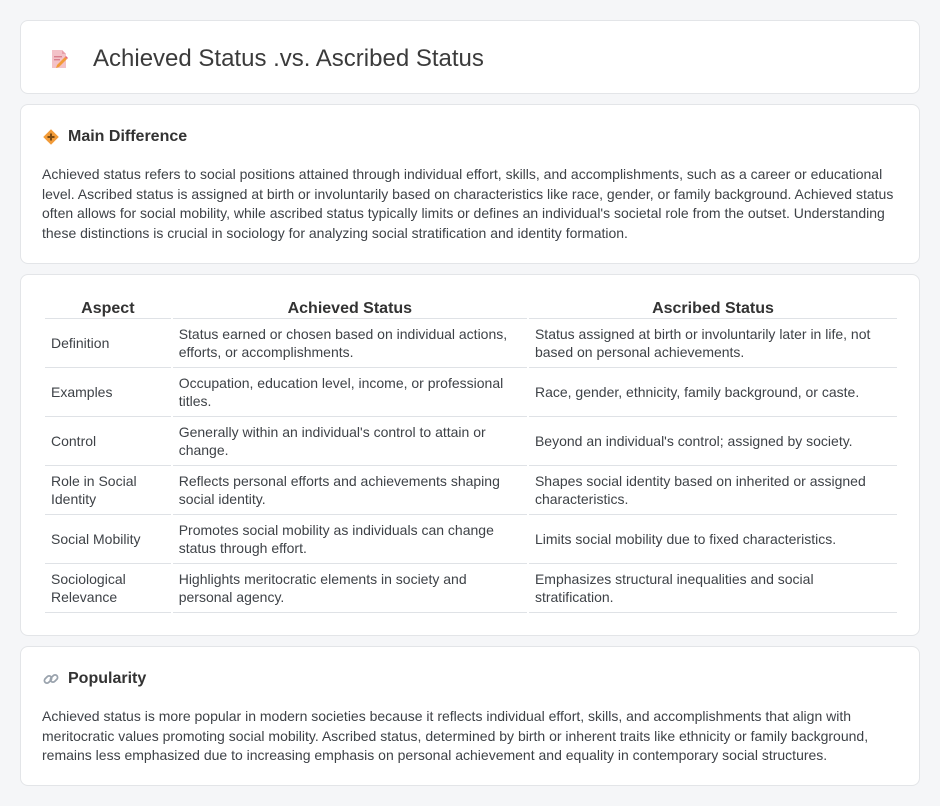 The width and height of the screenshot is (940, 806). Describe the element at coordinates (51, 679) in the screenshot. I see `link-icon` at that location.